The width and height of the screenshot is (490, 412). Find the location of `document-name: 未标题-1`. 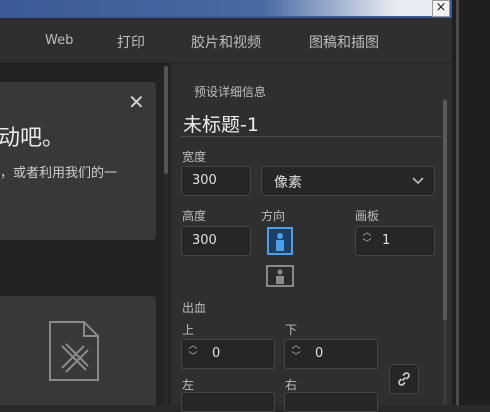

document-name: 未标题-1 is located at coordinates (221, 123).